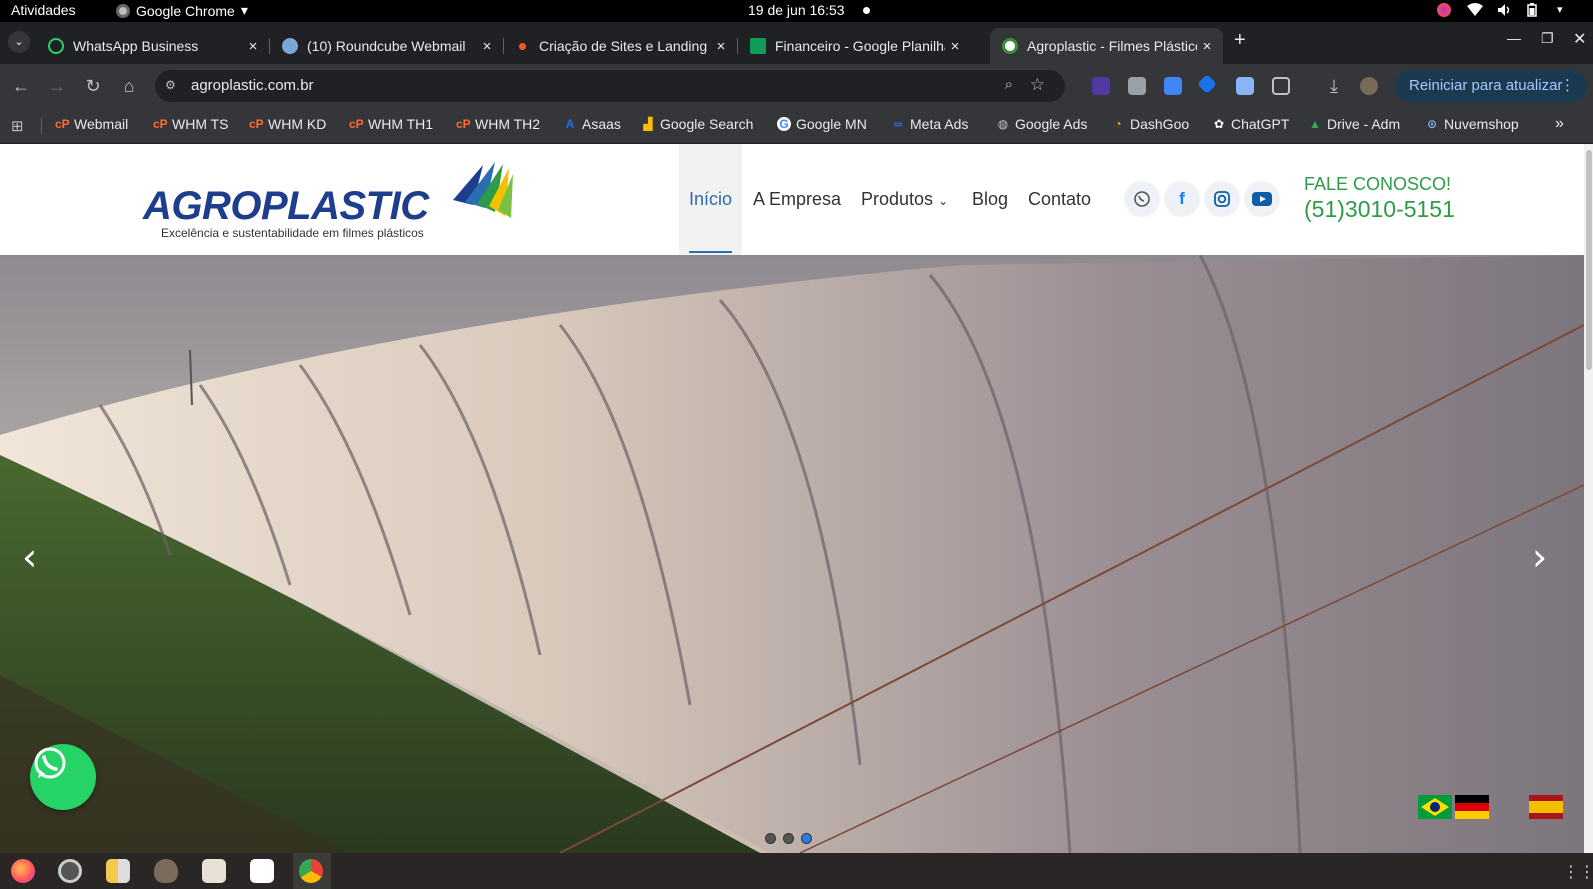  What do you see at coordinates (287, 124) in the screenshot?
I see `bookmark-whm-kd: cP WHM KD` at bounding box center [287, 124].